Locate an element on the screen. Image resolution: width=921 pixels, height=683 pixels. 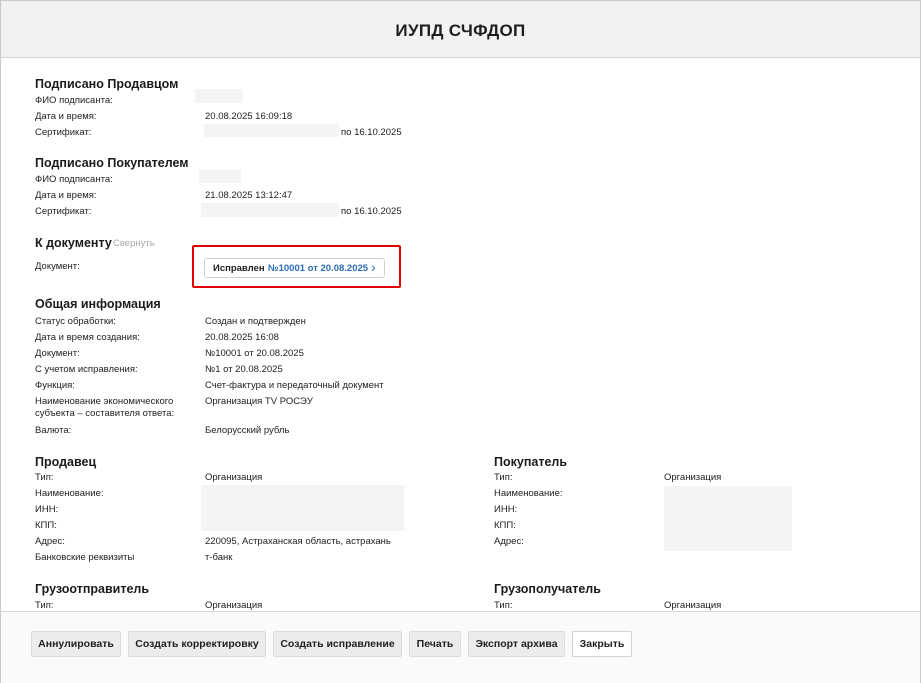
seller-bank: т-банк is located at coordinates (219, 557).